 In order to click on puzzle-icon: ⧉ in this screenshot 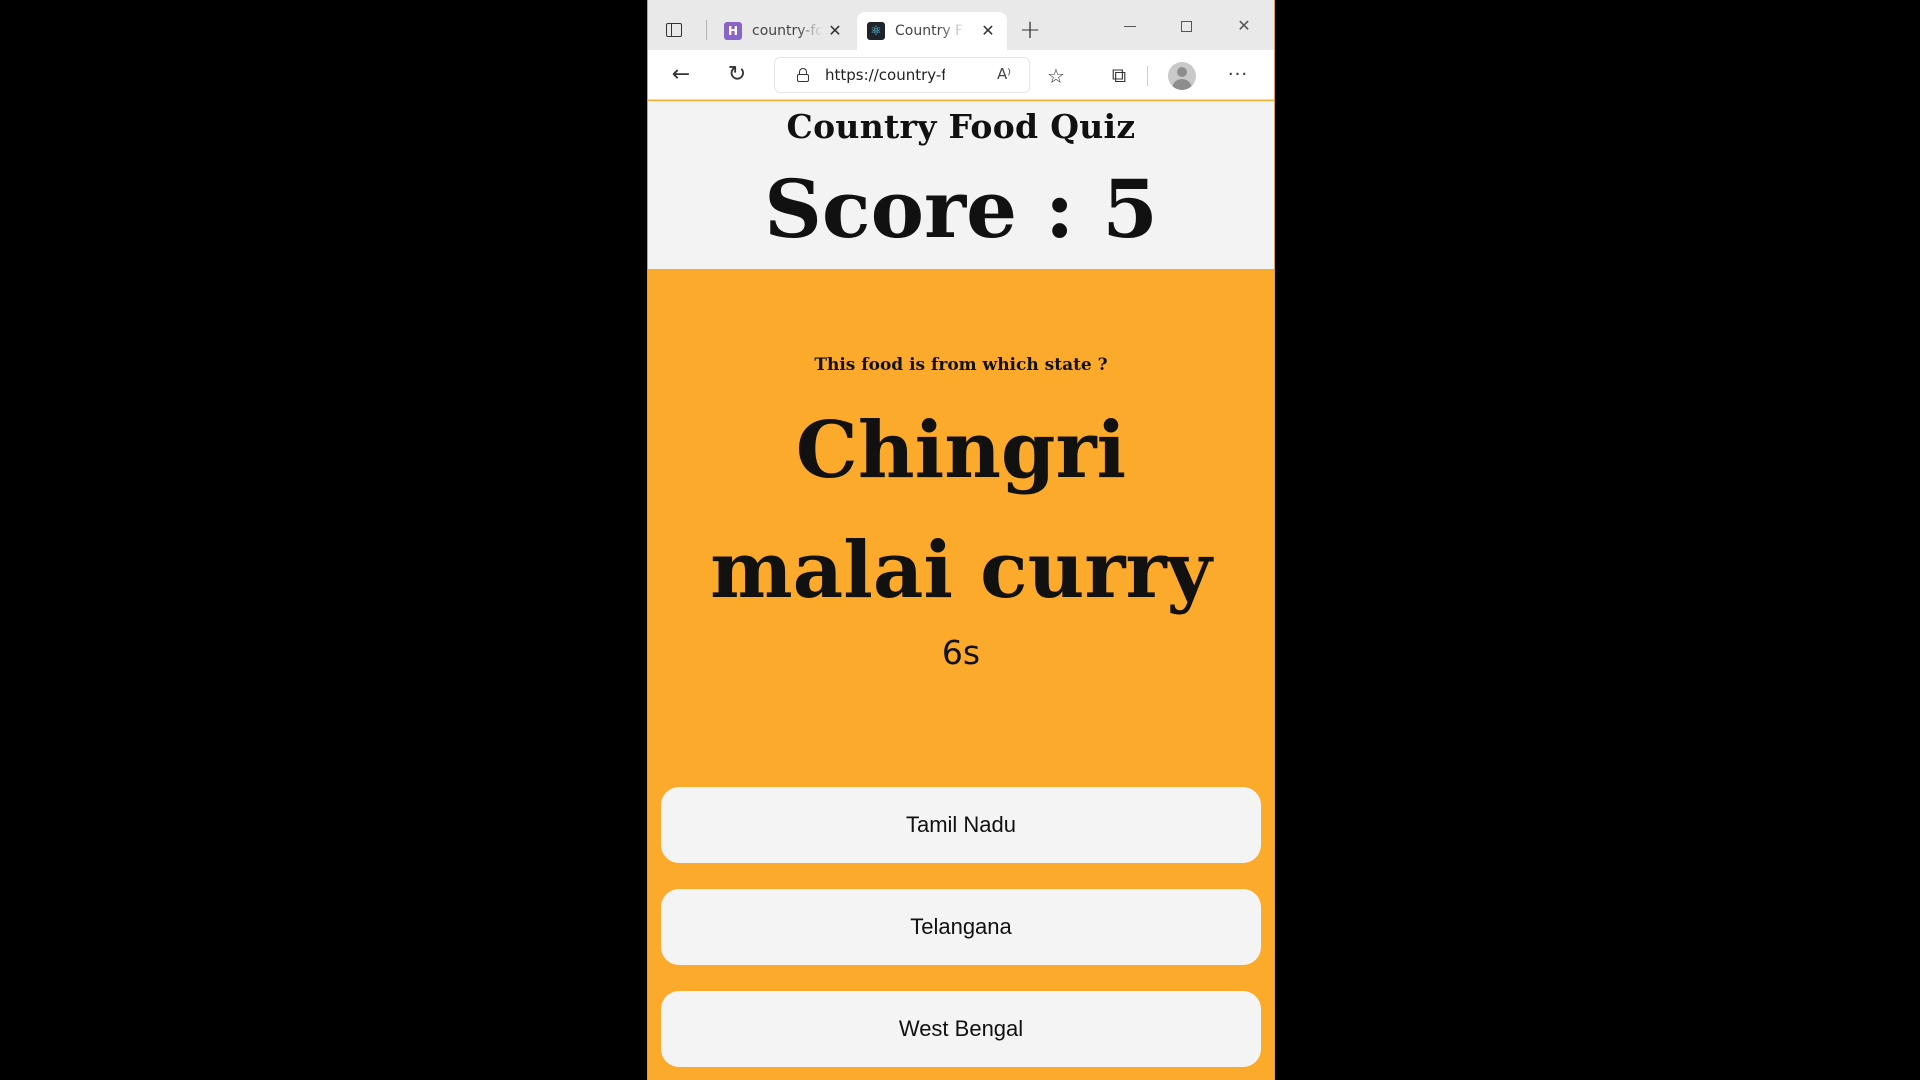, I will do `click(1119, 75)`.